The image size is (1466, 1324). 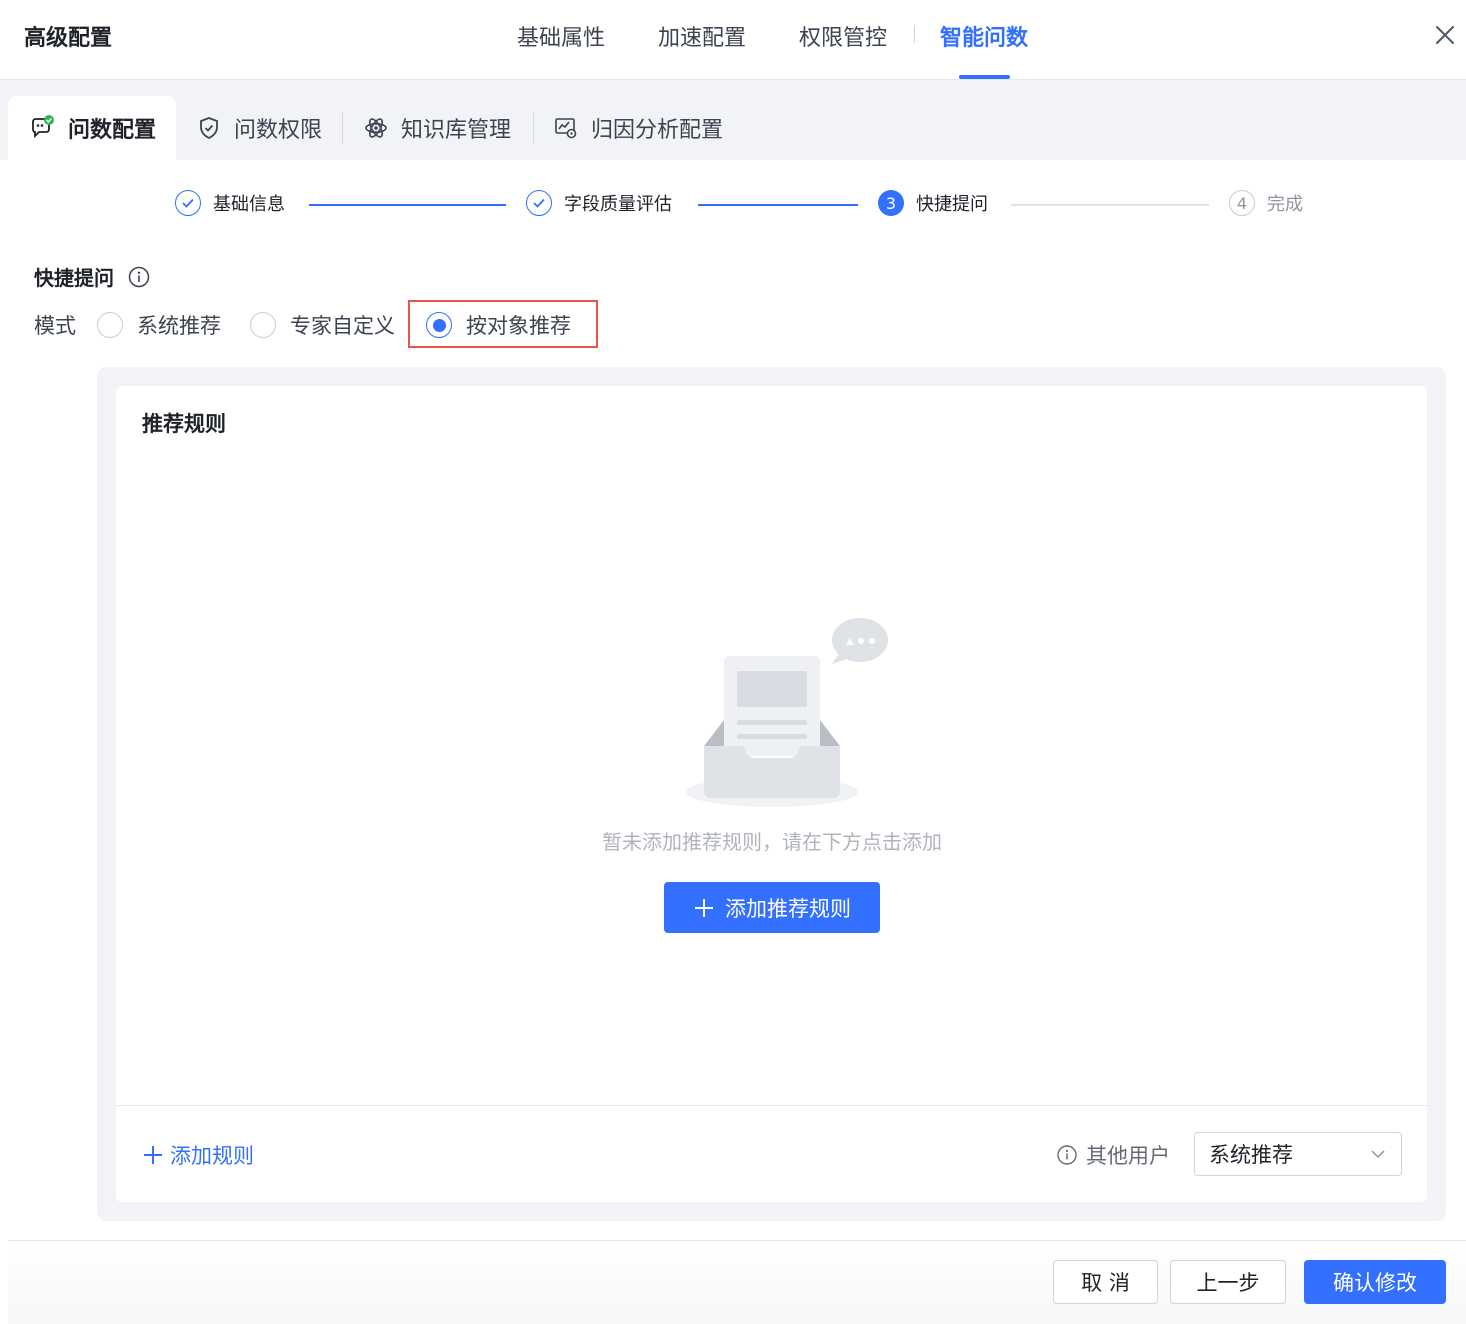 What do you see at coordinates (891, 203) in the screenshot?
I see `step-number: 3` at bounding box center [891, 203].